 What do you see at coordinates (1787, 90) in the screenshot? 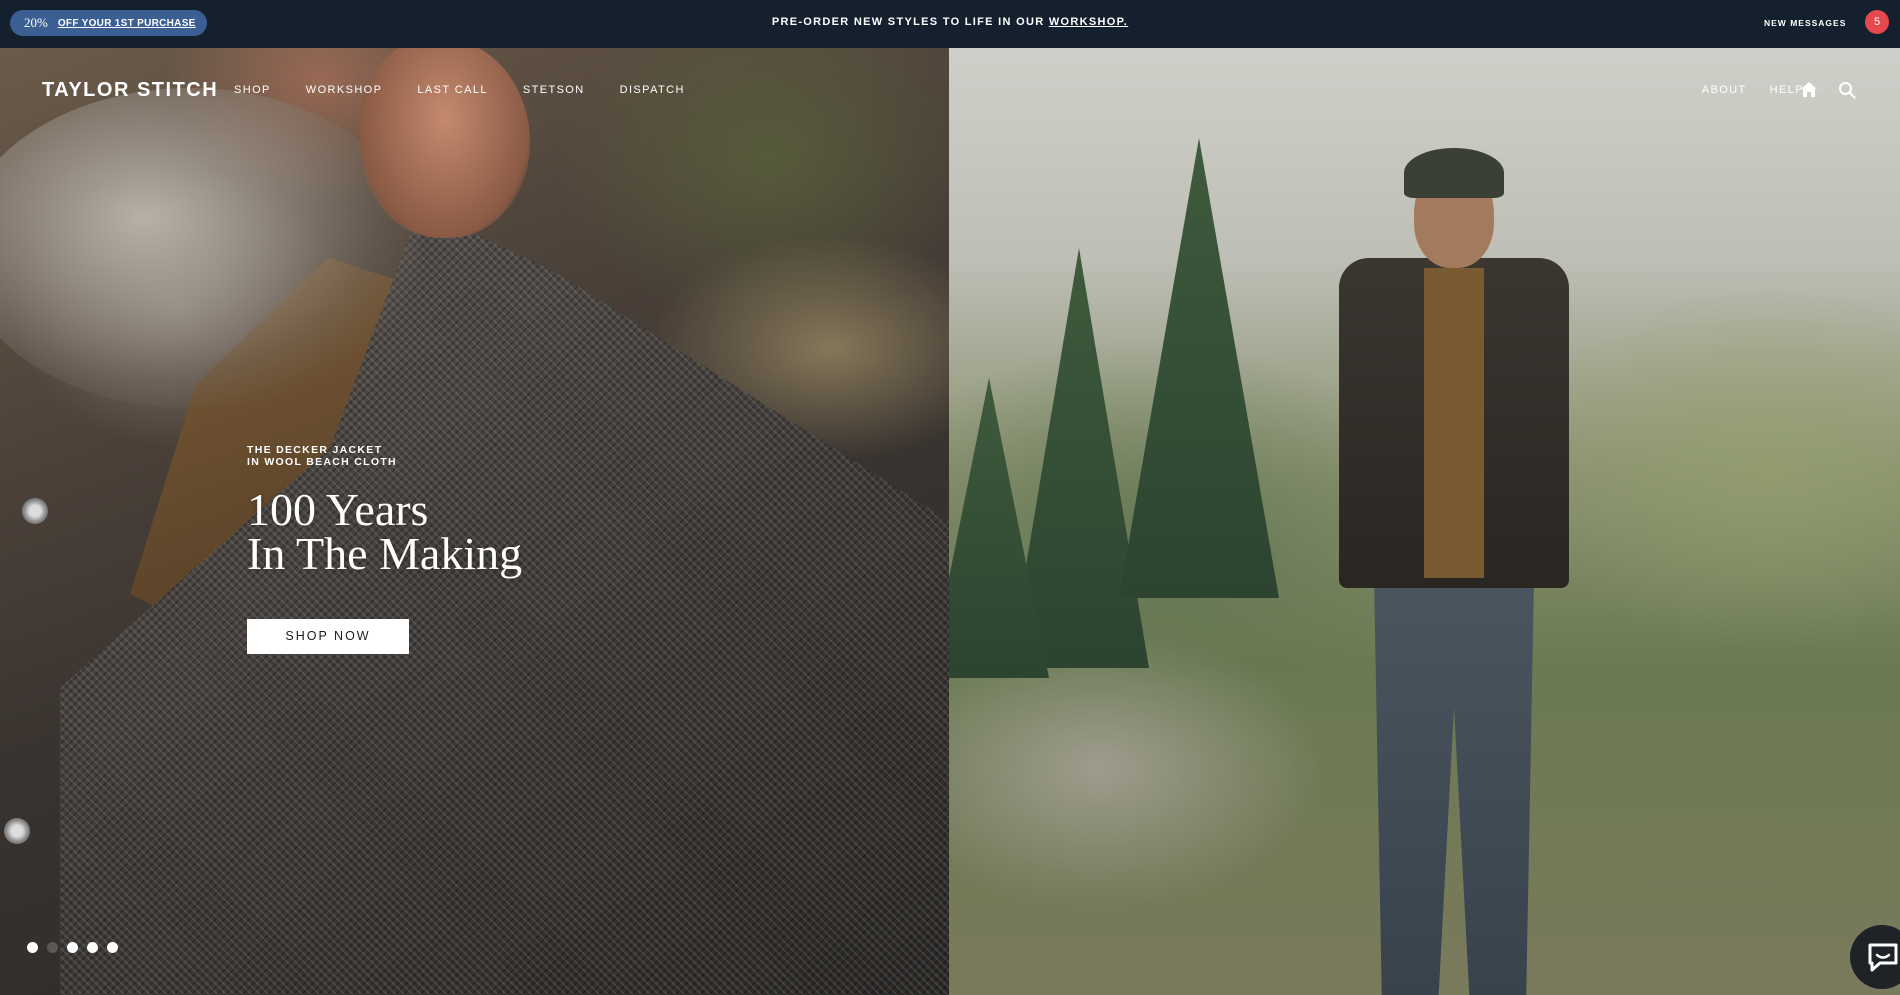
I see `nav-help: HELP` at bounding box center [1787, 90].